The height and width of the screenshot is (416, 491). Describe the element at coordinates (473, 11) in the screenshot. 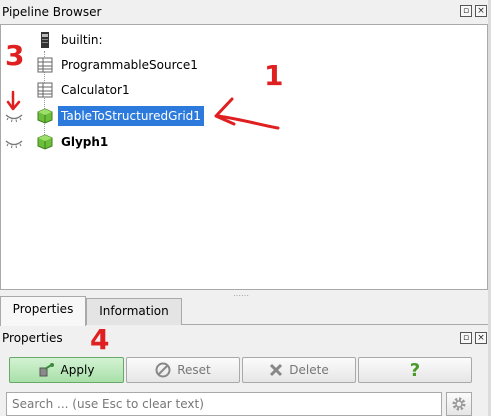

I see `dock-buttons: ▫ ×` at that location.